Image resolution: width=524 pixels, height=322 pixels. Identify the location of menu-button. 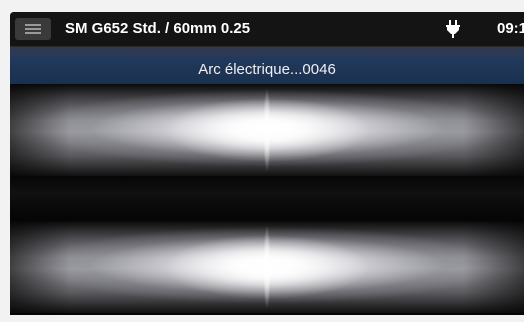
(33, 29).